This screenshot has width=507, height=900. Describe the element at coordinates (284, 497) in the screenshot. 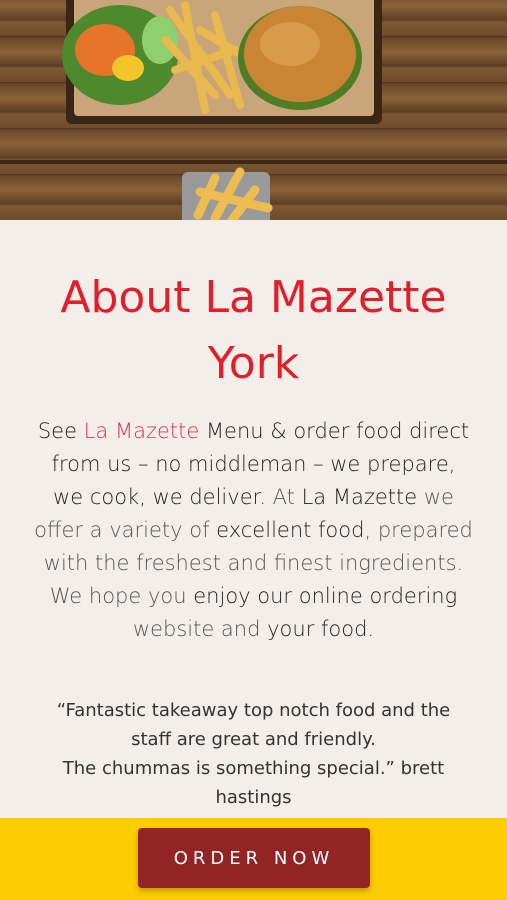

I see `intro-text-3: At` at that location.